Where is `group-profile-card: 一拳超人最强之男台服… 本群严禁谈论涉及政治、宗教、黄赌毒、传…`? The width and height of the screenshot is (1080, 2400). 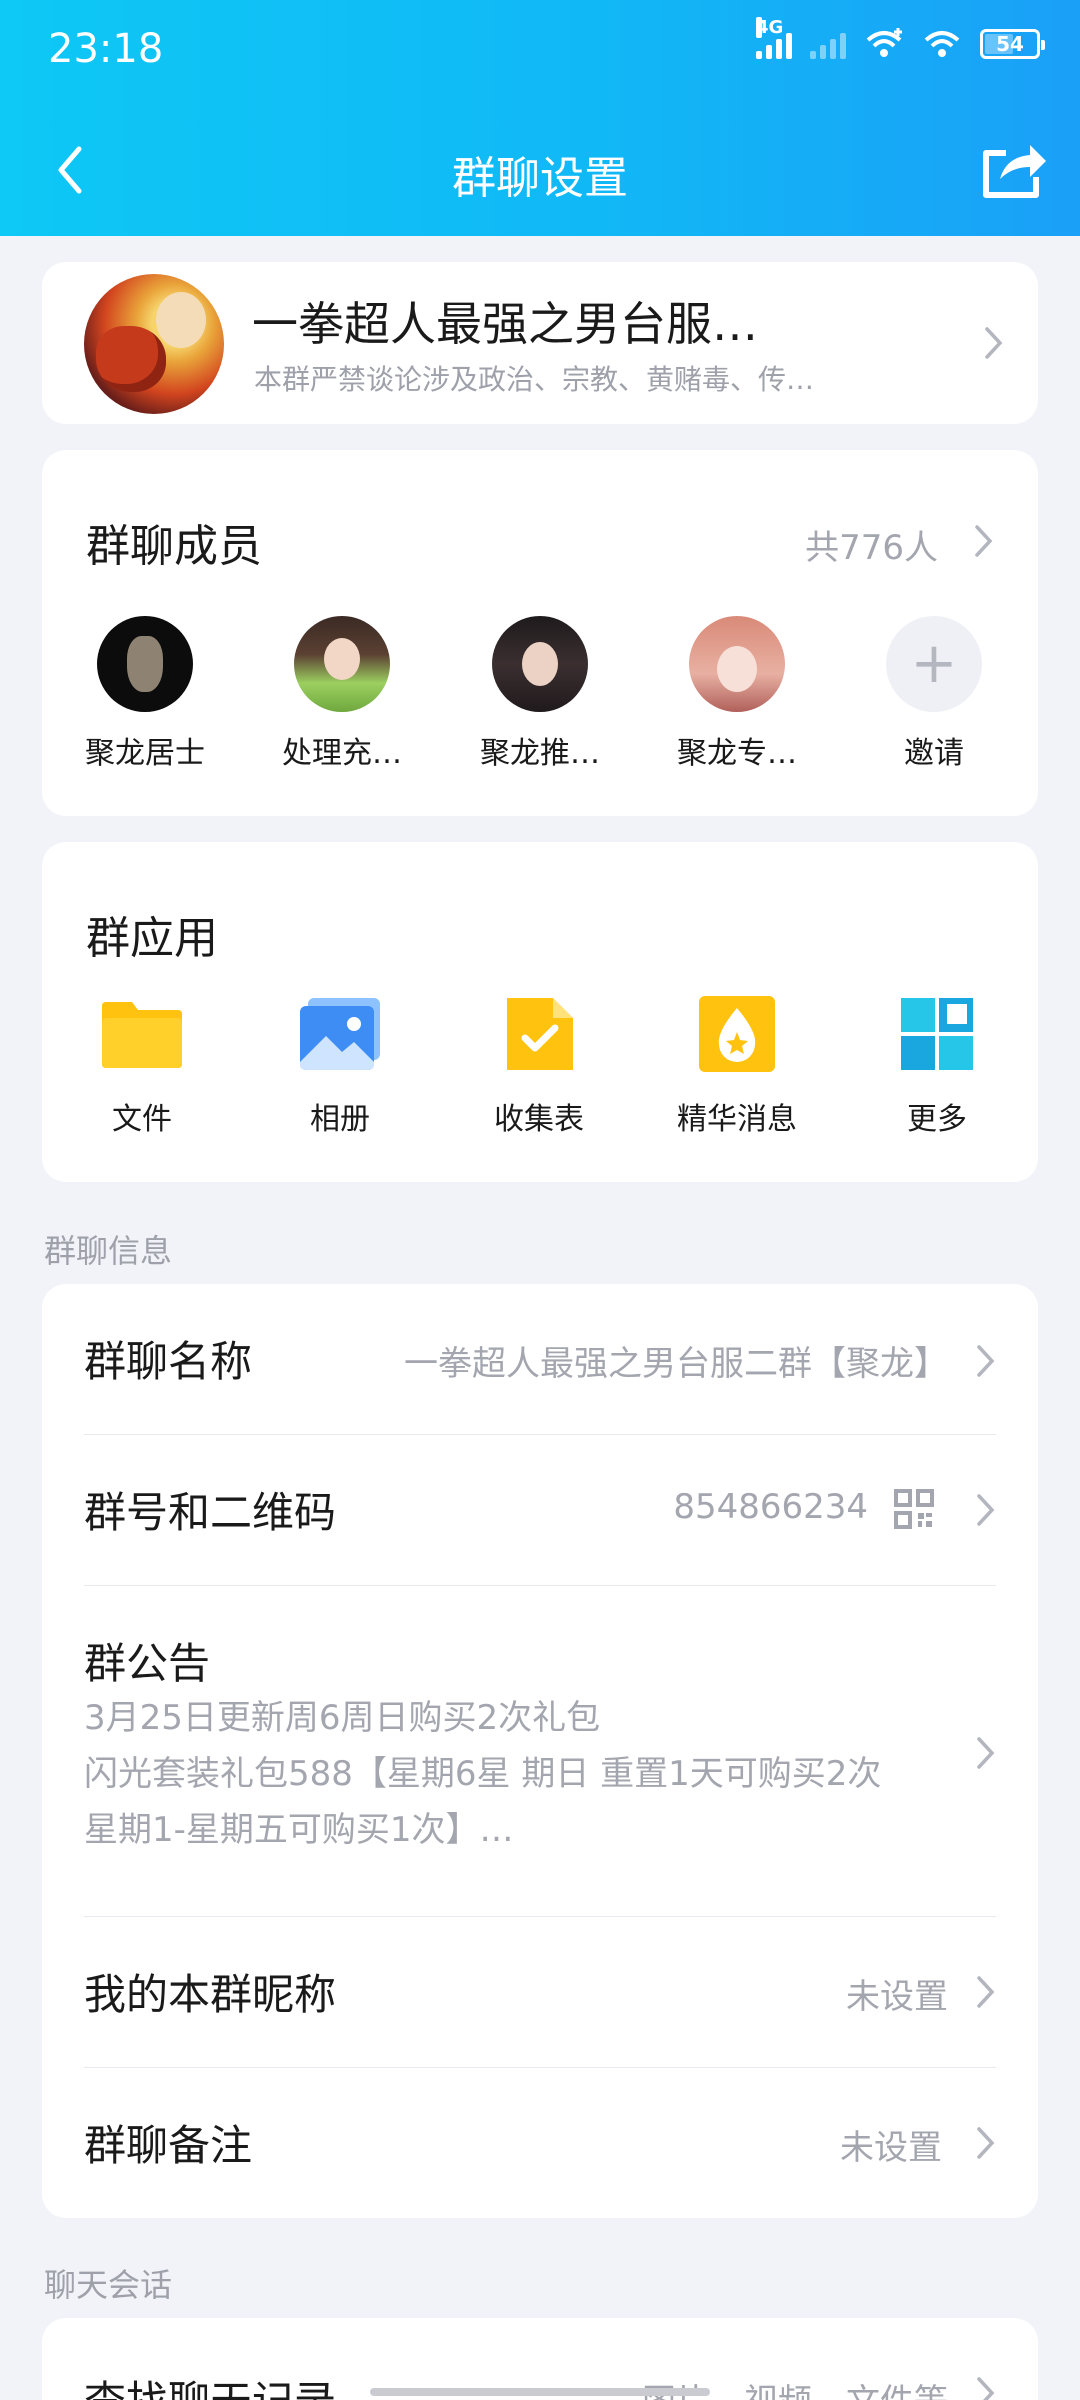
group-profile-card: 一拳超人最强之男台服… 本群严禁谈论涉及政治、宗教、黄赌毒、传… is located at coordinates (540, 343).